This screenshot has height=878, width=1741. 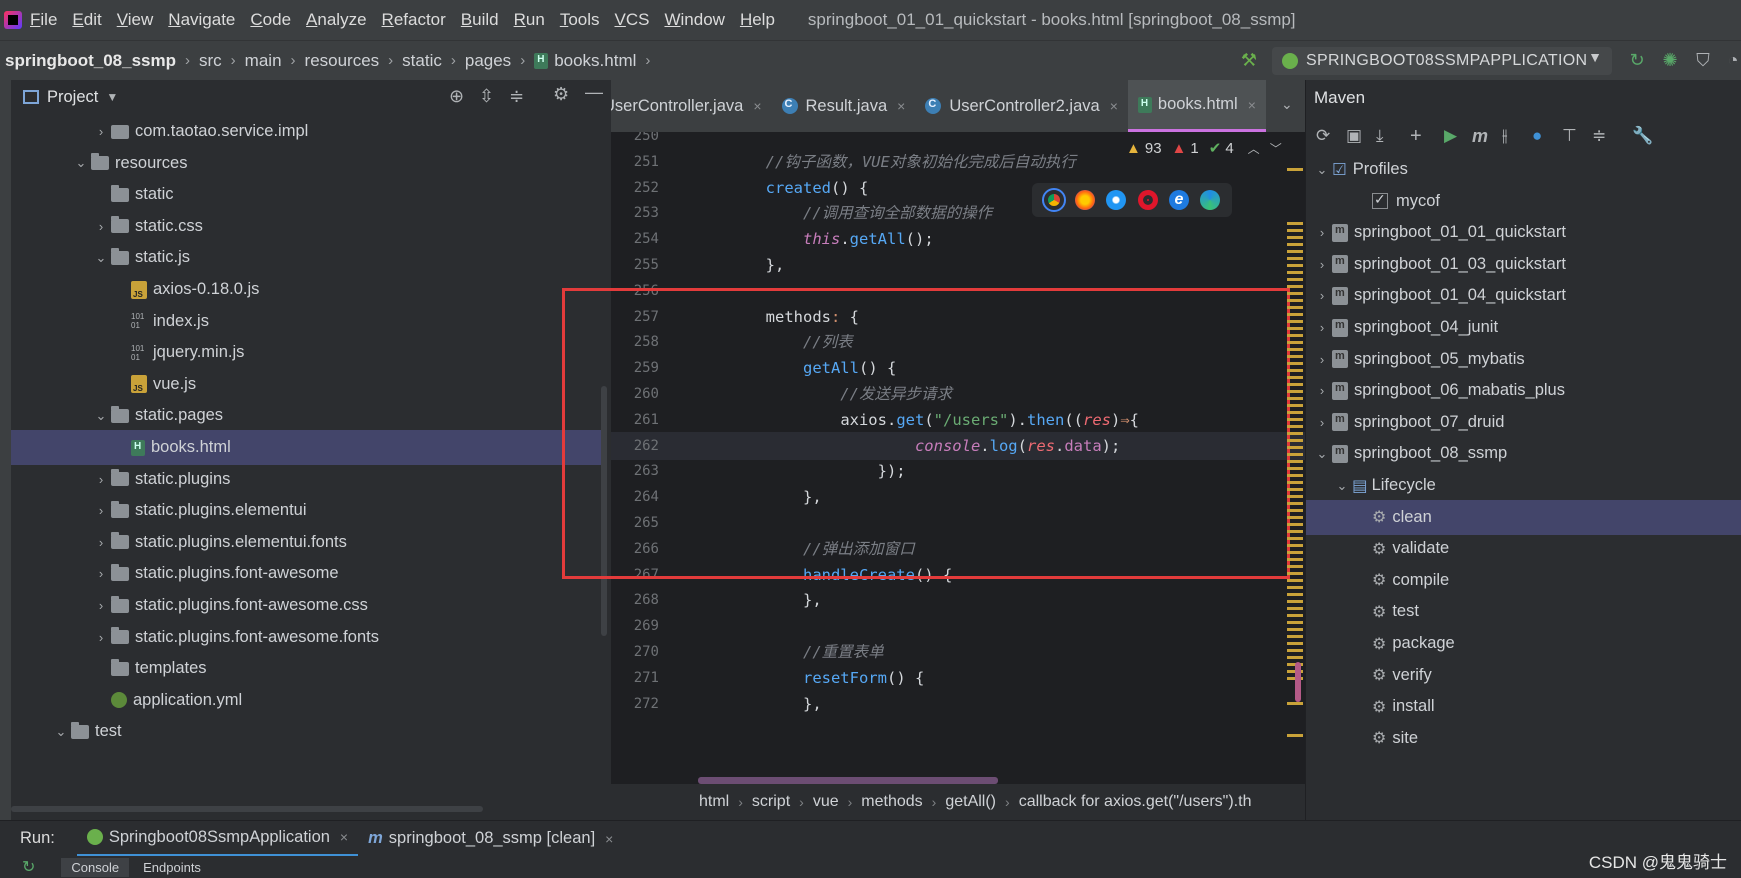 What do you see at coordinates (585, 61) in the screenshot?
I see `breadcrumb-item: books.html` at bounding box center [585, 61].